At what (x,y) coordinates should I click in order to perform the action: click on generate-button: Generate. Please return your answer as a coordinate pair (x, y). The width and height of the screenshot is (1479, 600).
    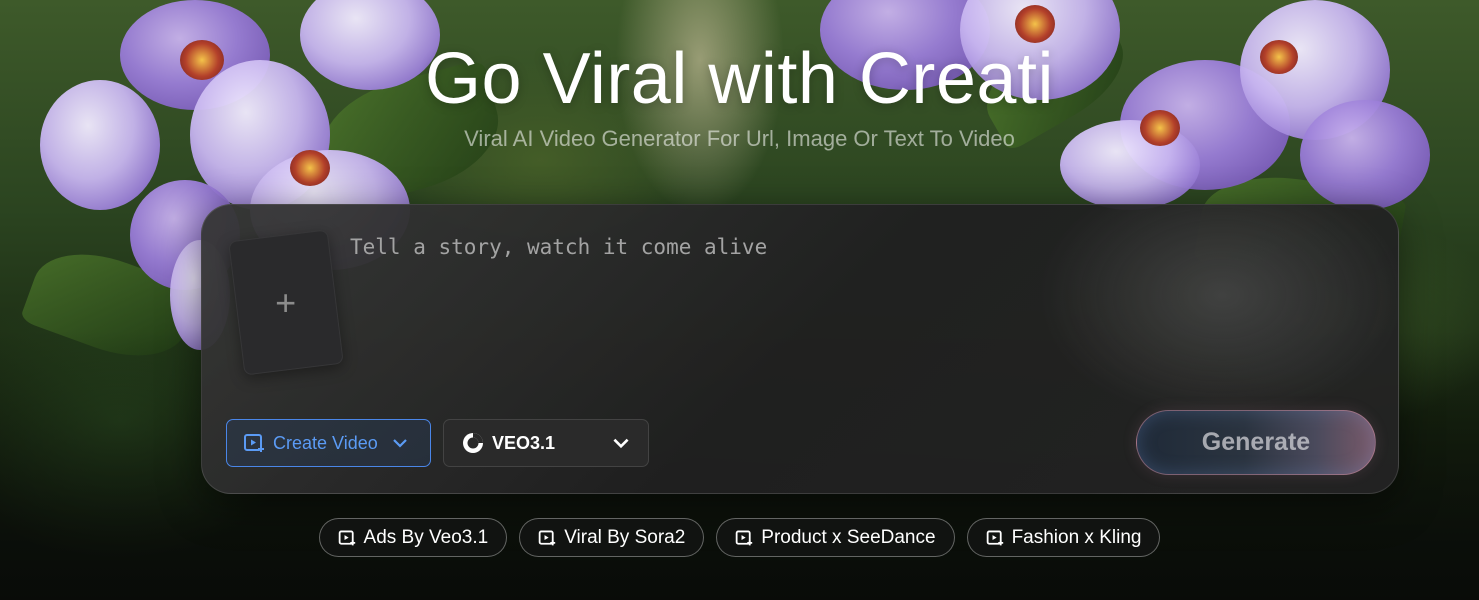
    Looking at the image, I should click on (1256, 442).